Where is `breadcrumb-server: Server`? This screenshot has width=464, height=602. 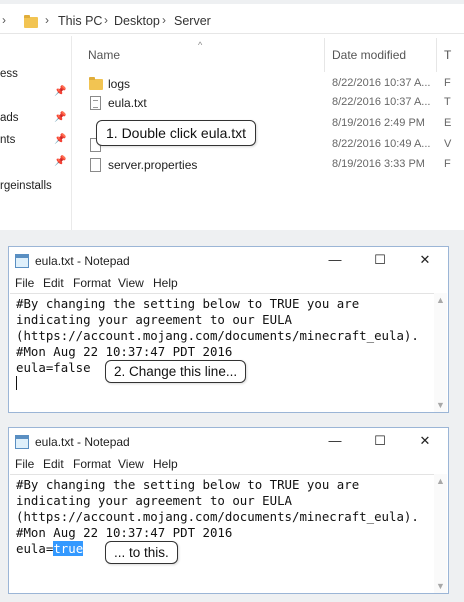 breadcrumb-server: Server is located at coordinates (192, 21).